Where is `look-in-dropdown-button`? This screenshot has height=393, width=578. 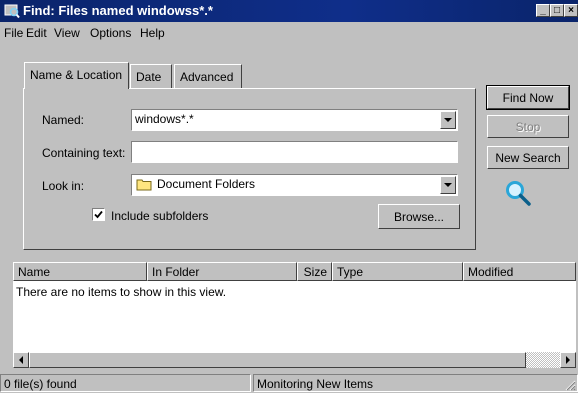
look-in-dropdown-button is located at coordinates (448, 185).